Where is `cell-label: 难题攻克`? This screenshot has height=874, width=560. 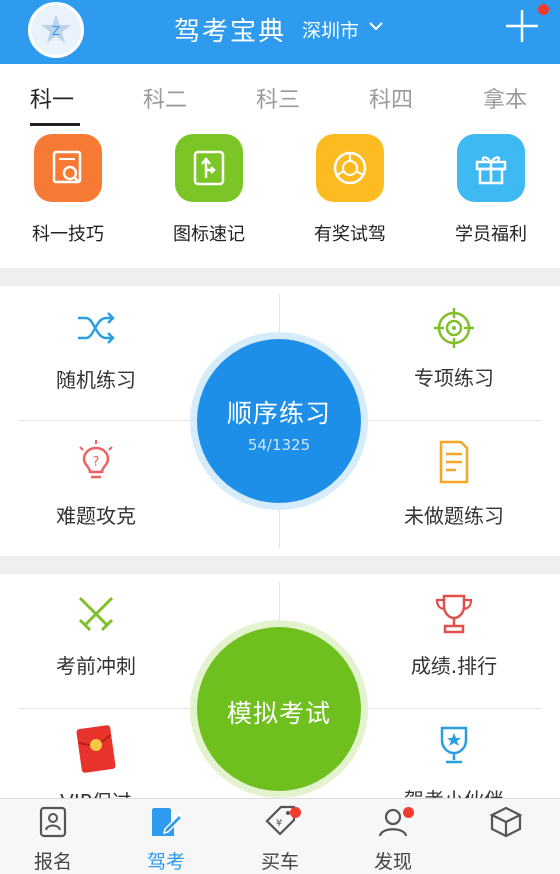
cell-label: 难题攻克 is located at coordinates (96, 516).